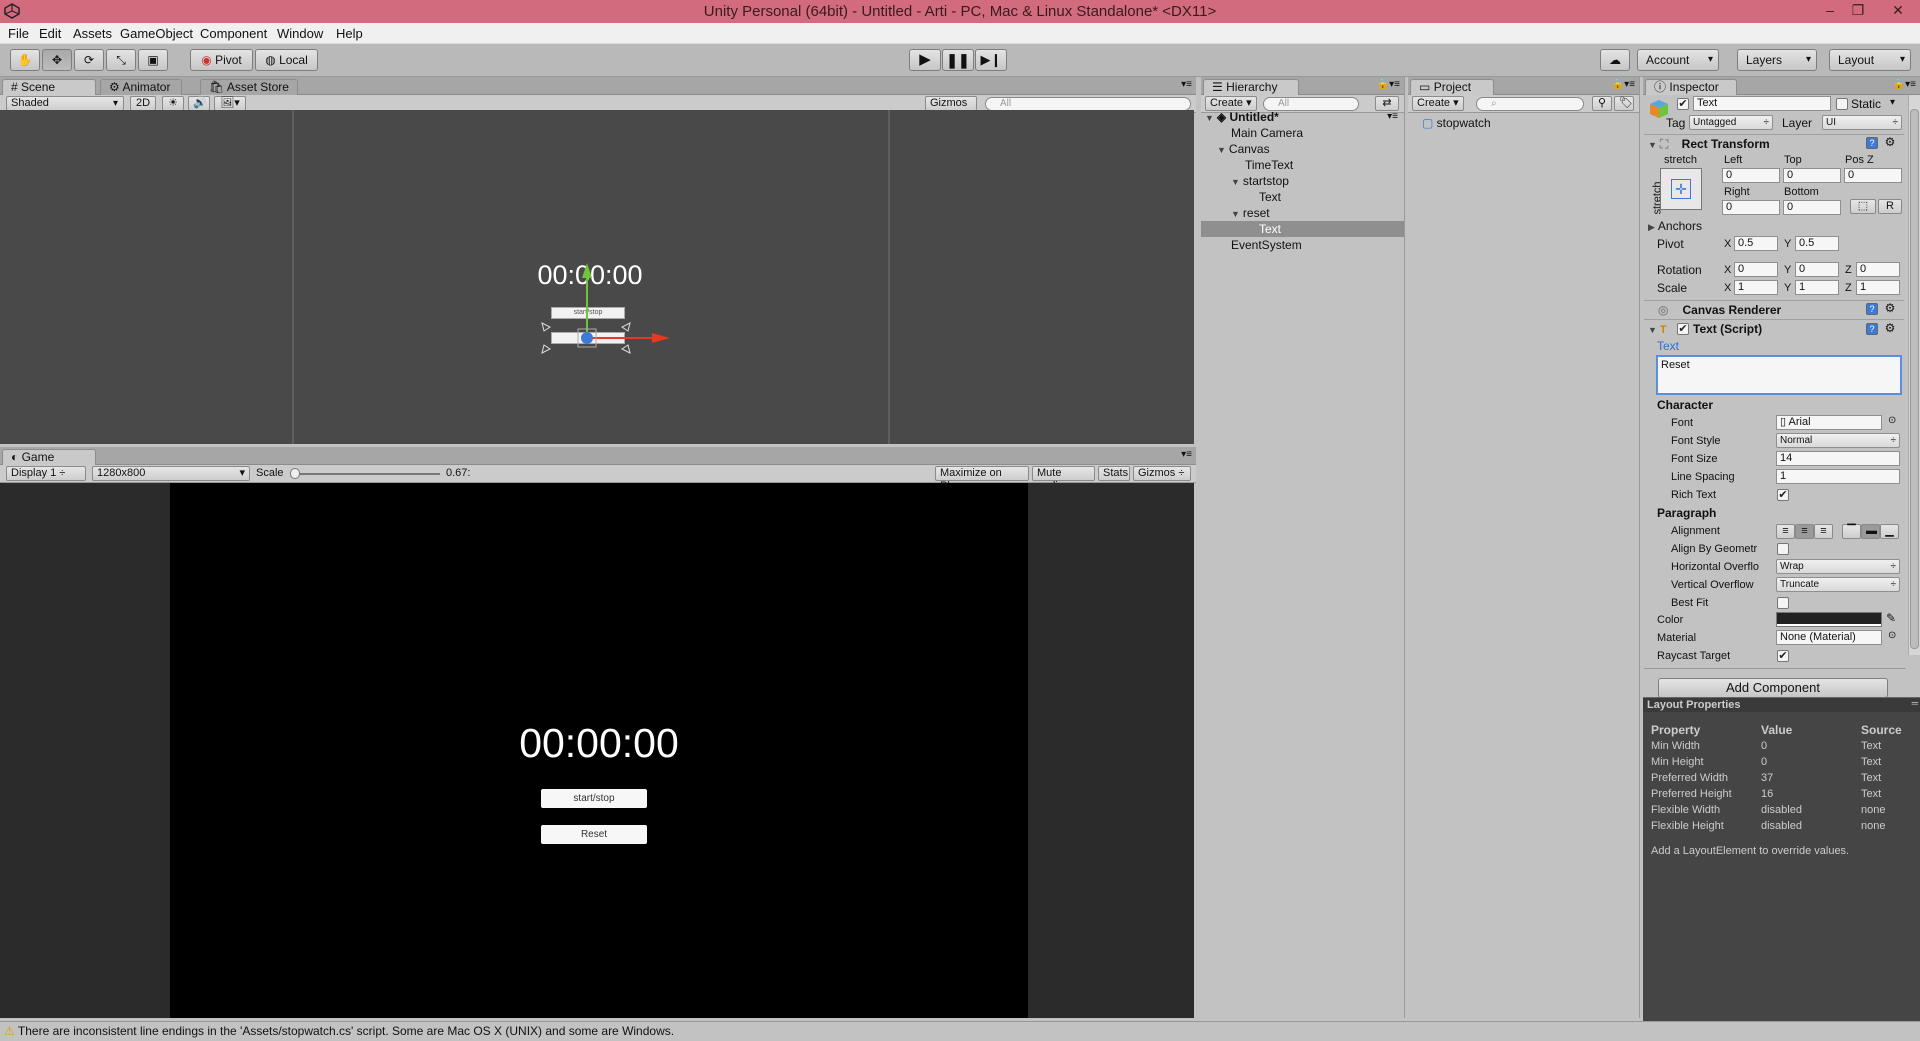  What do you see at coordinates (1267, 133) in the screenshot?
I see `hierarchy-item-main-camera: Main Camera` at bounding box center [1267, 133].